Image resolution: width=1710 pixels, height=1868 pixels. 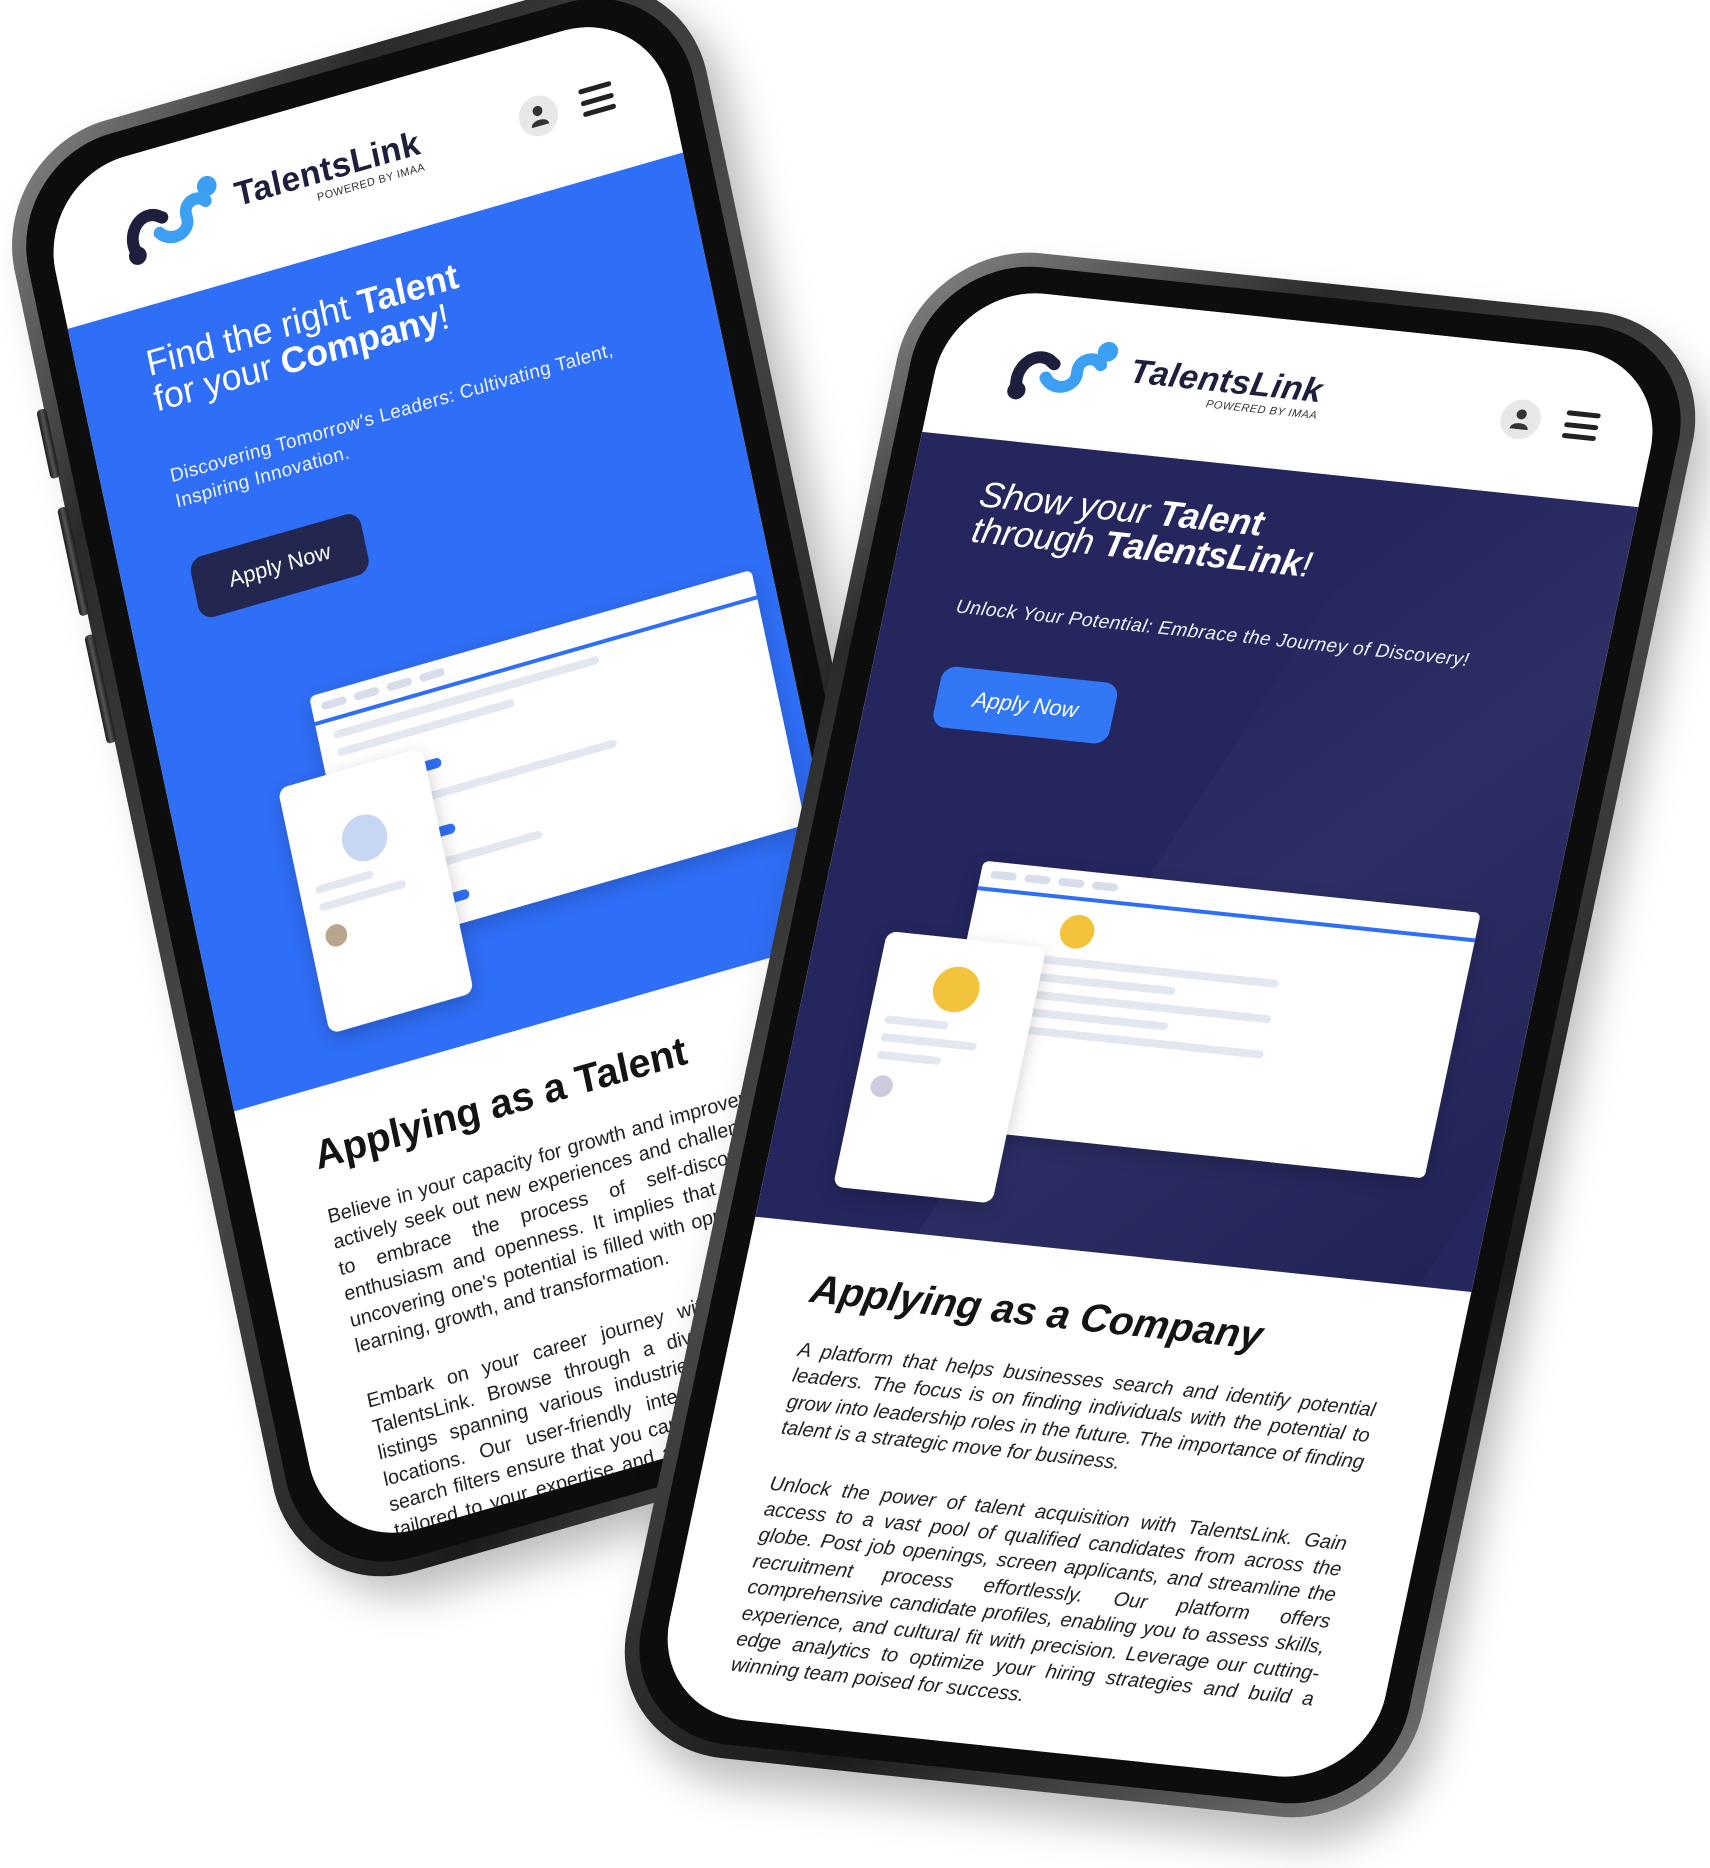 What do you see at coordinates (48, 444) in the screenshot?
I see `phone-side-button` at bounding box center [48, 444].